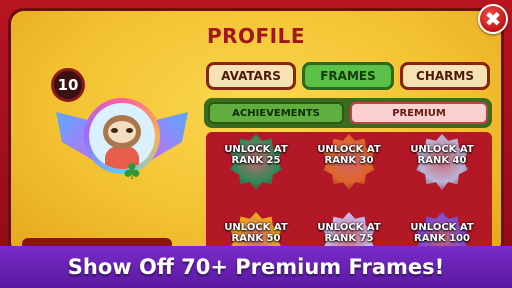 The width and height of the screenshot is (512, 288). Describe the element at coordinates (442, 160) in the screenshot. I see `frame-rank-text: RANK 40` at that location.